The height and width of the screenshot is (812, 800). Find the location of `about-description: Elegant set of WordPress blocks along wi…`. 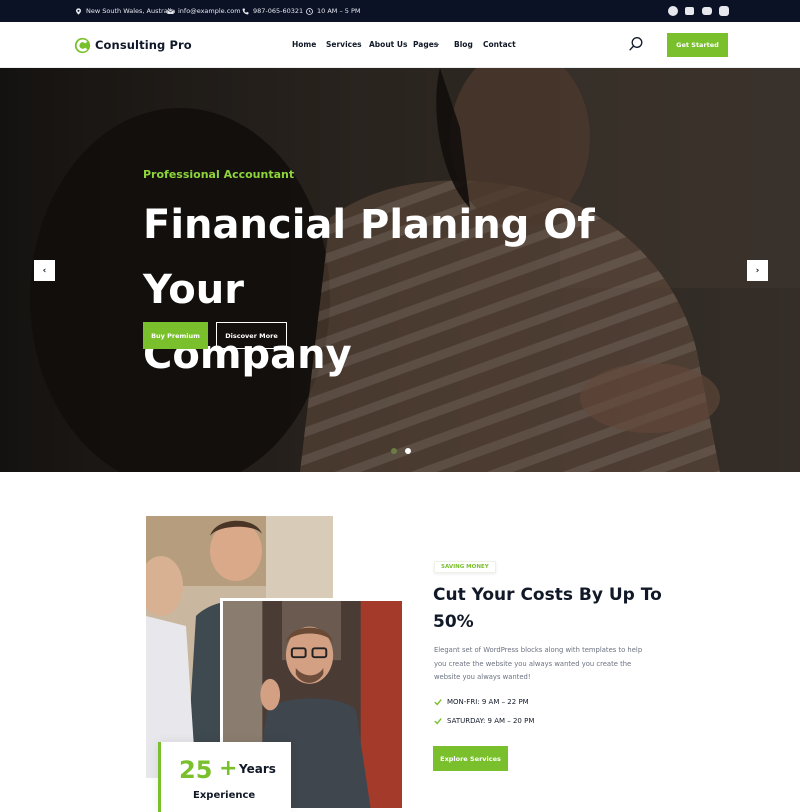

about-description: Elegant set of WordPress blocks along wi… is located at coordinates (538, 663).